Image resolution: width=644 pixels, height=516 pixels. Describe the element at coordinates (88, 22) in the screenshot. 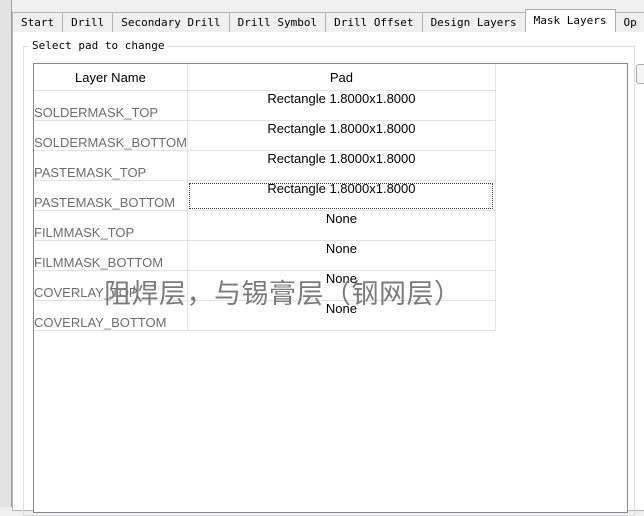

I see `tab-drill: Drill` at that location.